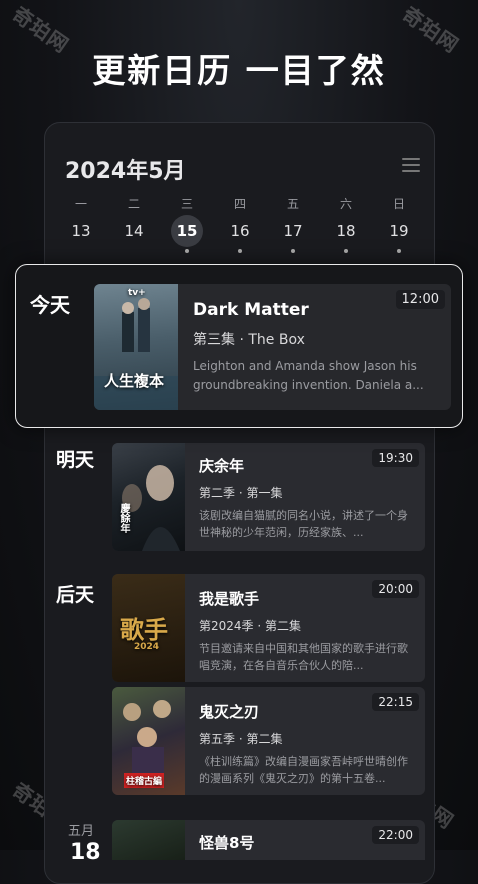  Describe the element at coordinates (134, 231) in the screenshot. I see `date-number: 14` at that location.